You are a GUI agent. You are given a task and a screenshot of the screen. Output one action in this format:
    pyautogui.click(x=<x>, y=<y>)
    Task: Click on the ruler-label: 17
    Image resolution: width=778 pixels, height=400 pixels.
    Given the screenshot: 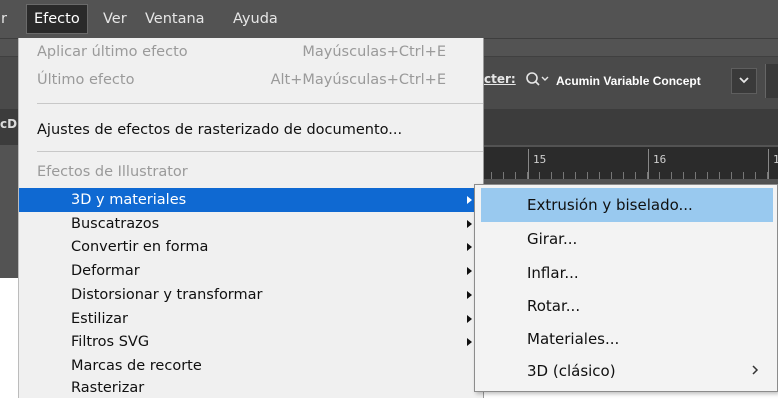 What is the action you would take?
    pyautogui.click(x=775, y=159)
    